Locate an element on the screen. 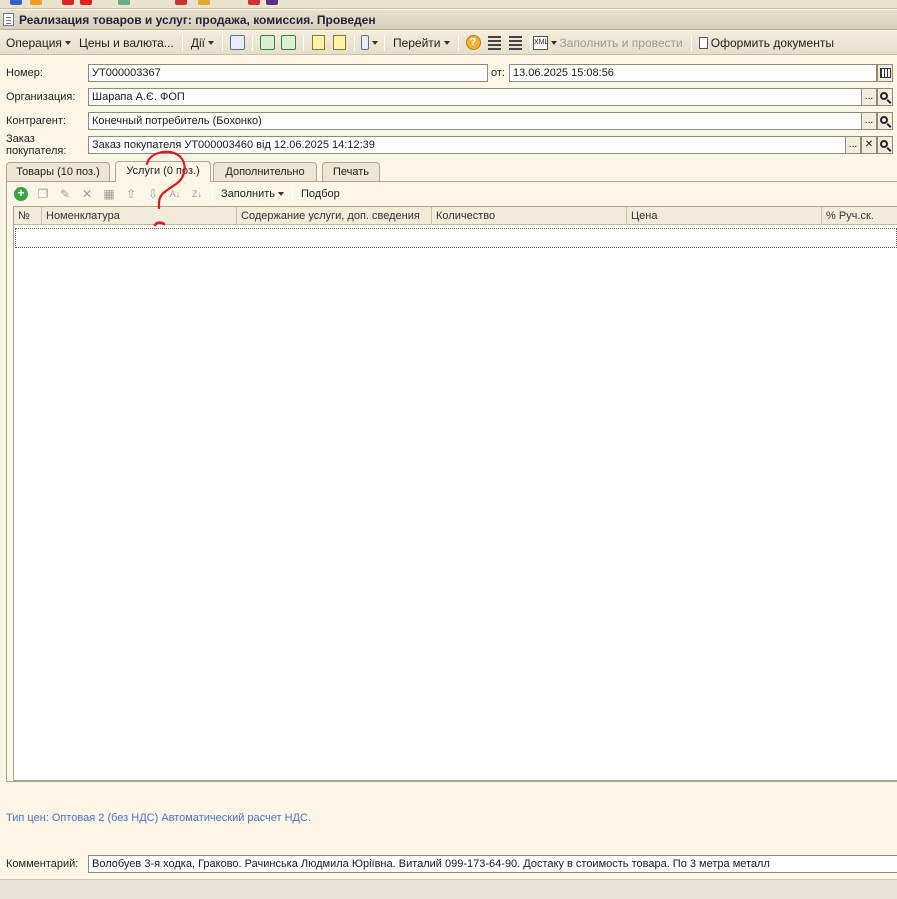 Image resolution: width=897 pixels, height=899 pixels. app-top-toolbar-strip is located at coordinates (448, 4).